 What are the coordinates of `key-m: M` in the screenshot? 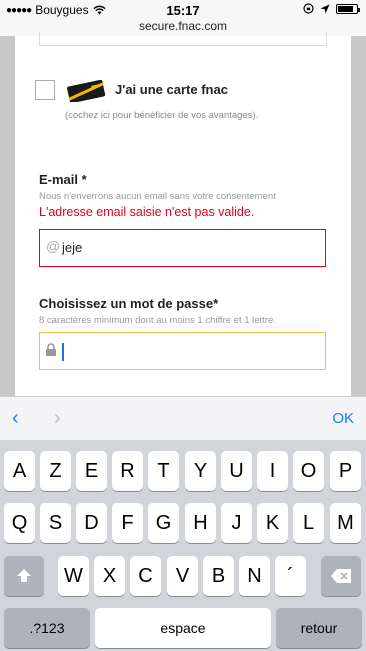 It's located at (345, 523).